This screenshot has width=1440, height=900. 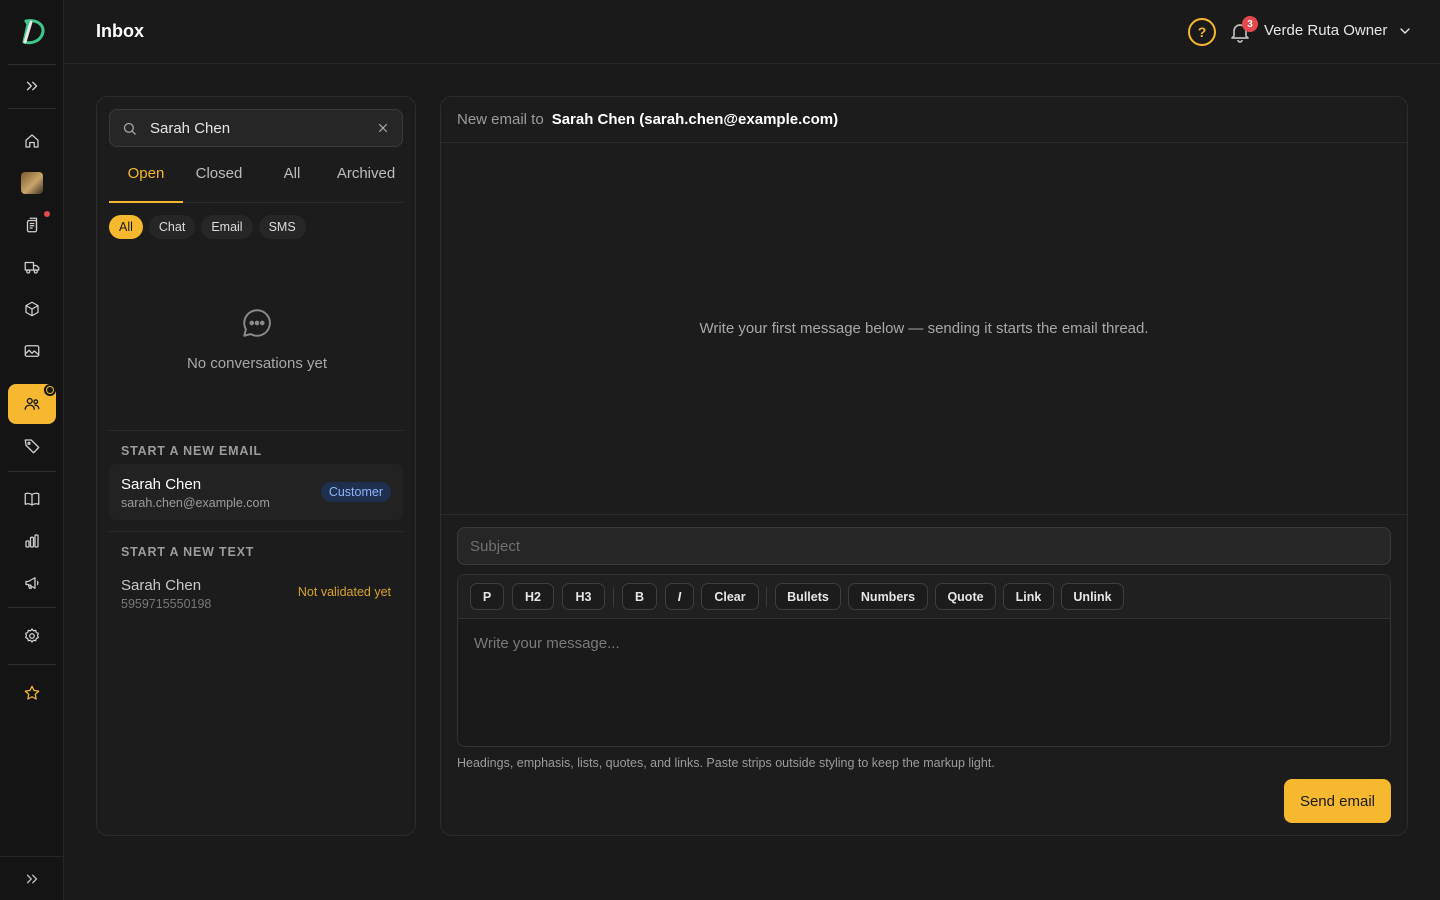 I want to click on numbers-button: Numbers, so click(x=888, y=596).